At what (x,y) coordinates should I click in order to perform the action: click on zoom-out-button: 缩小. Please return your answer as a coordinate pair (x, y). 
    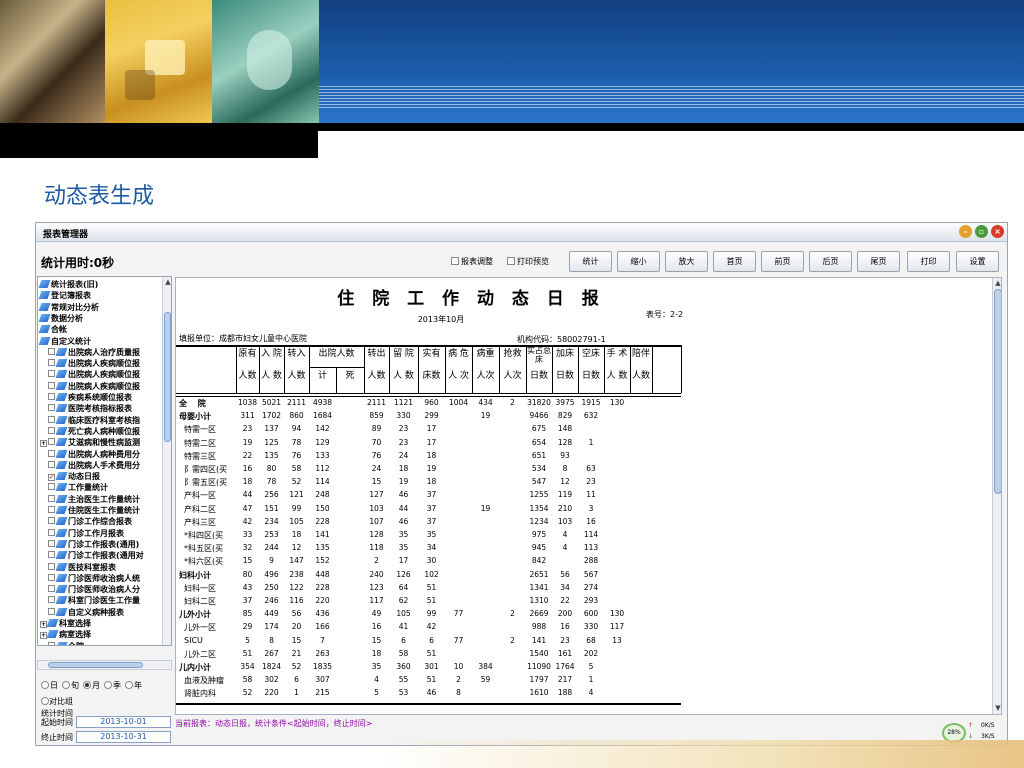
    Looking at the image, I should click on (638, 261).